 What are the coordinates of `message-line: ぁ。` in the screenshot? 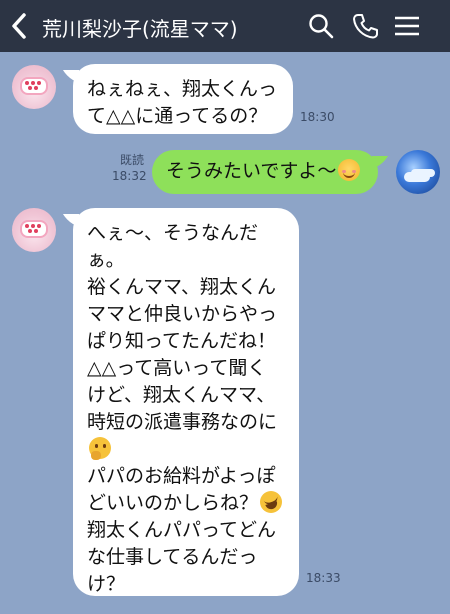 It's located at (106, 260).